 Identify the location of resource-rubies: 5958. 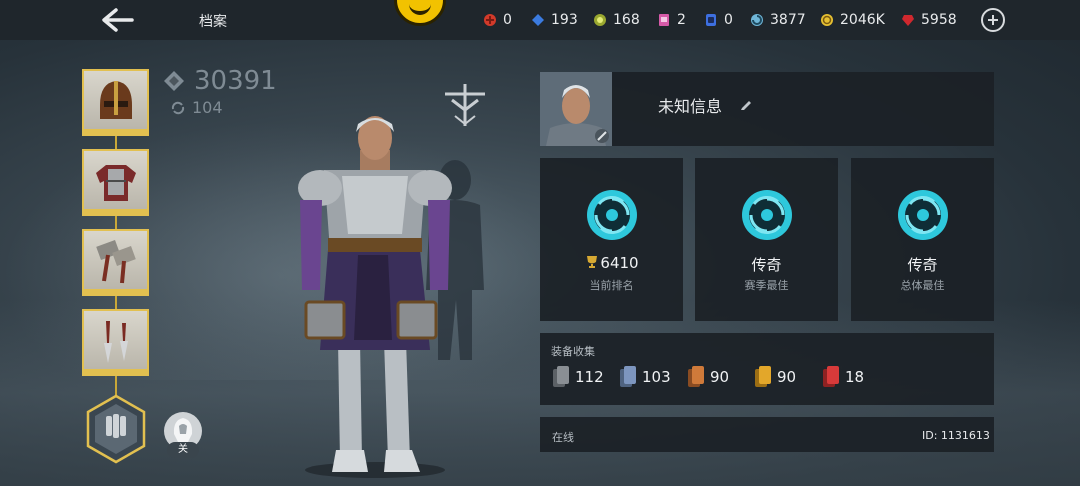
(929, 20).